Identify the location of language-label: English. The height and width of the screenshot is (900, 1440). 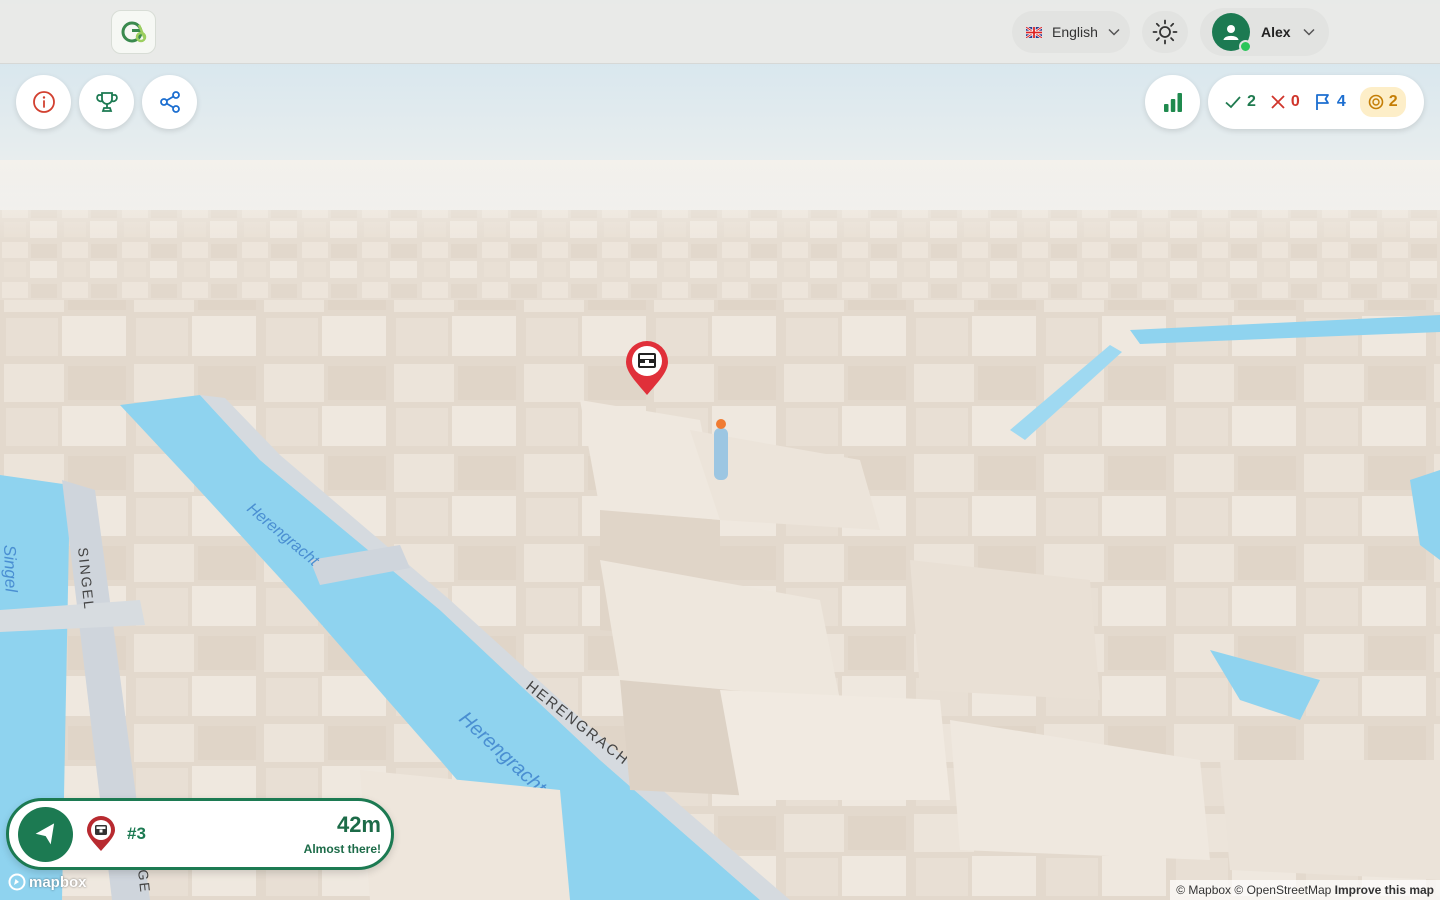
(1075, 32).